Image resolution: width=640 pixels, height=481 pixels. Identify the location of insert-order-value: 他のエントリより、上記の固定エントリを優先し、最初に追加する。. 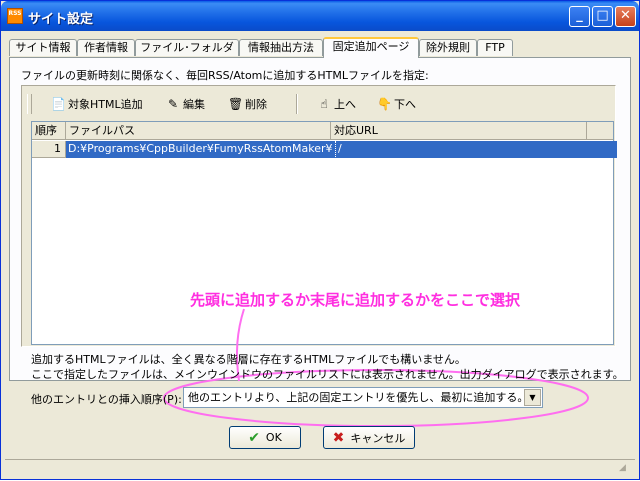
(358, 397).